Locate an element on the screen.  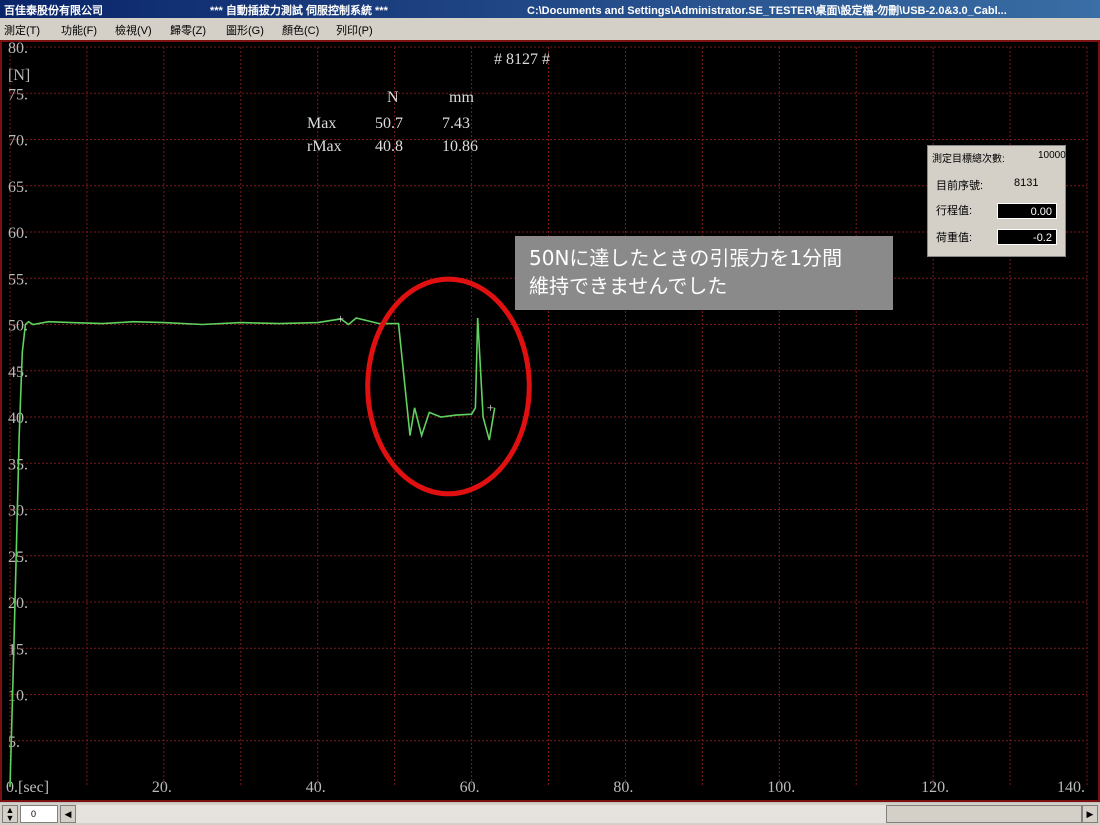
test-id: # 8127 # is located at coordinates (522, 59).